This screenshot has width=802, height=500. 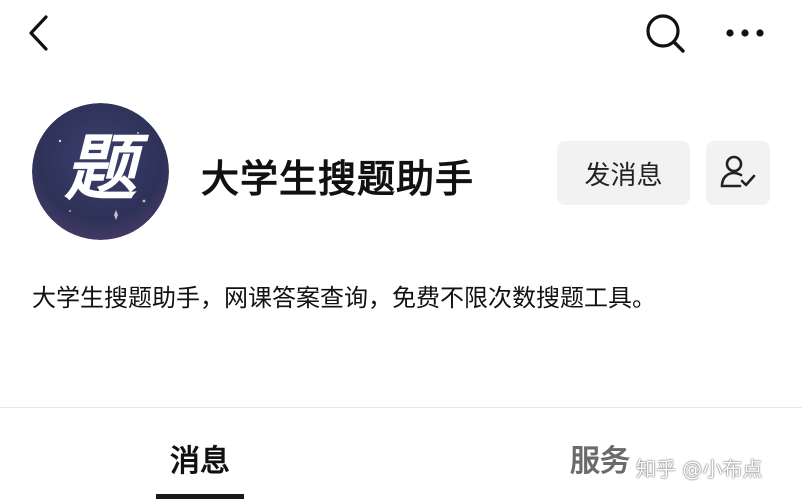 What do you see at coordinates (401, 35) in the screenshot?
I see `top-bar` at bounding box center [401, 35].